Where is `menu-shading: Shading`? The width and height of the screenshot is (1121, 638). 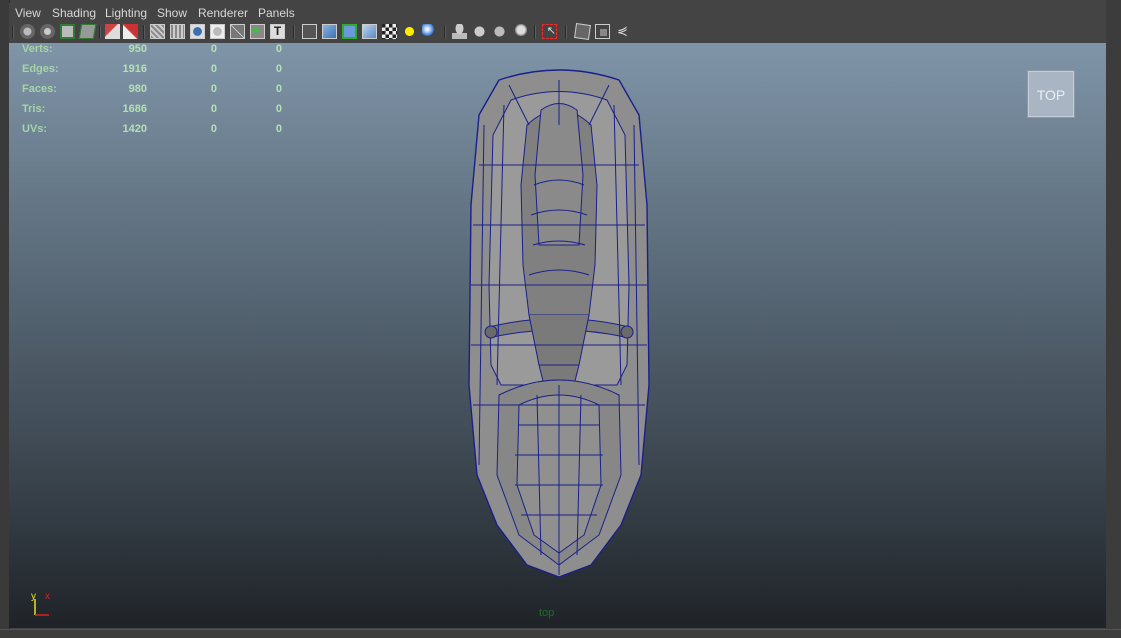
menu-shading: Shading is located at coordinates (74, 13).